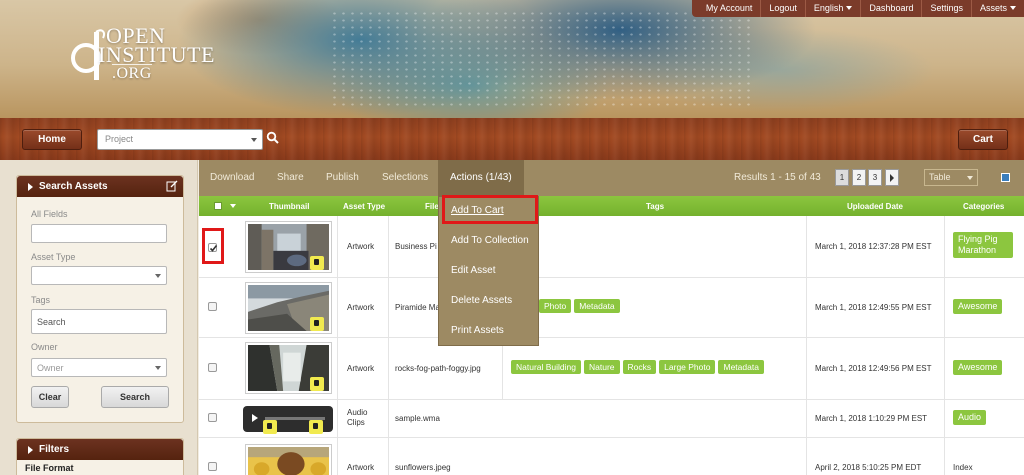 Image resolution: width=1024 pixels, height=475 pixels. What do you see at coordinates (49, 468) in the screenshot?
I see `filter-file-format: File Format` at bounding box center [49, 468].